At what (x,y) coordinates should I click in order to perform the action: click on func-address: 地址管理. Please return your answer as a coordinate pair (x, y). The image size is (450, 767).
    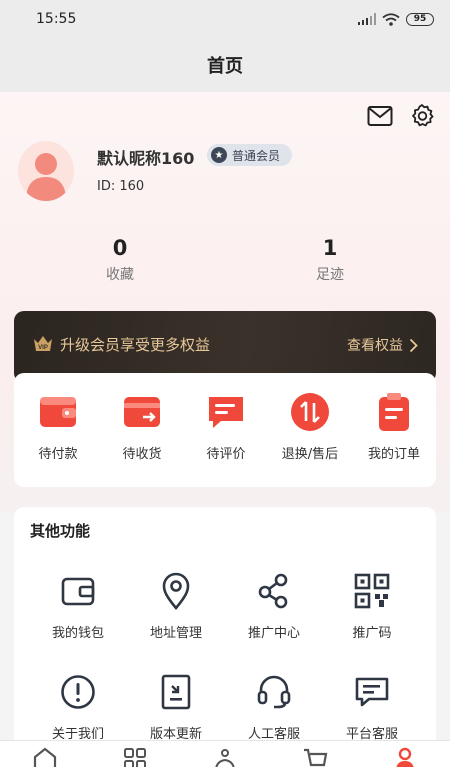
    Looking at the image, I should click on (176, 606).